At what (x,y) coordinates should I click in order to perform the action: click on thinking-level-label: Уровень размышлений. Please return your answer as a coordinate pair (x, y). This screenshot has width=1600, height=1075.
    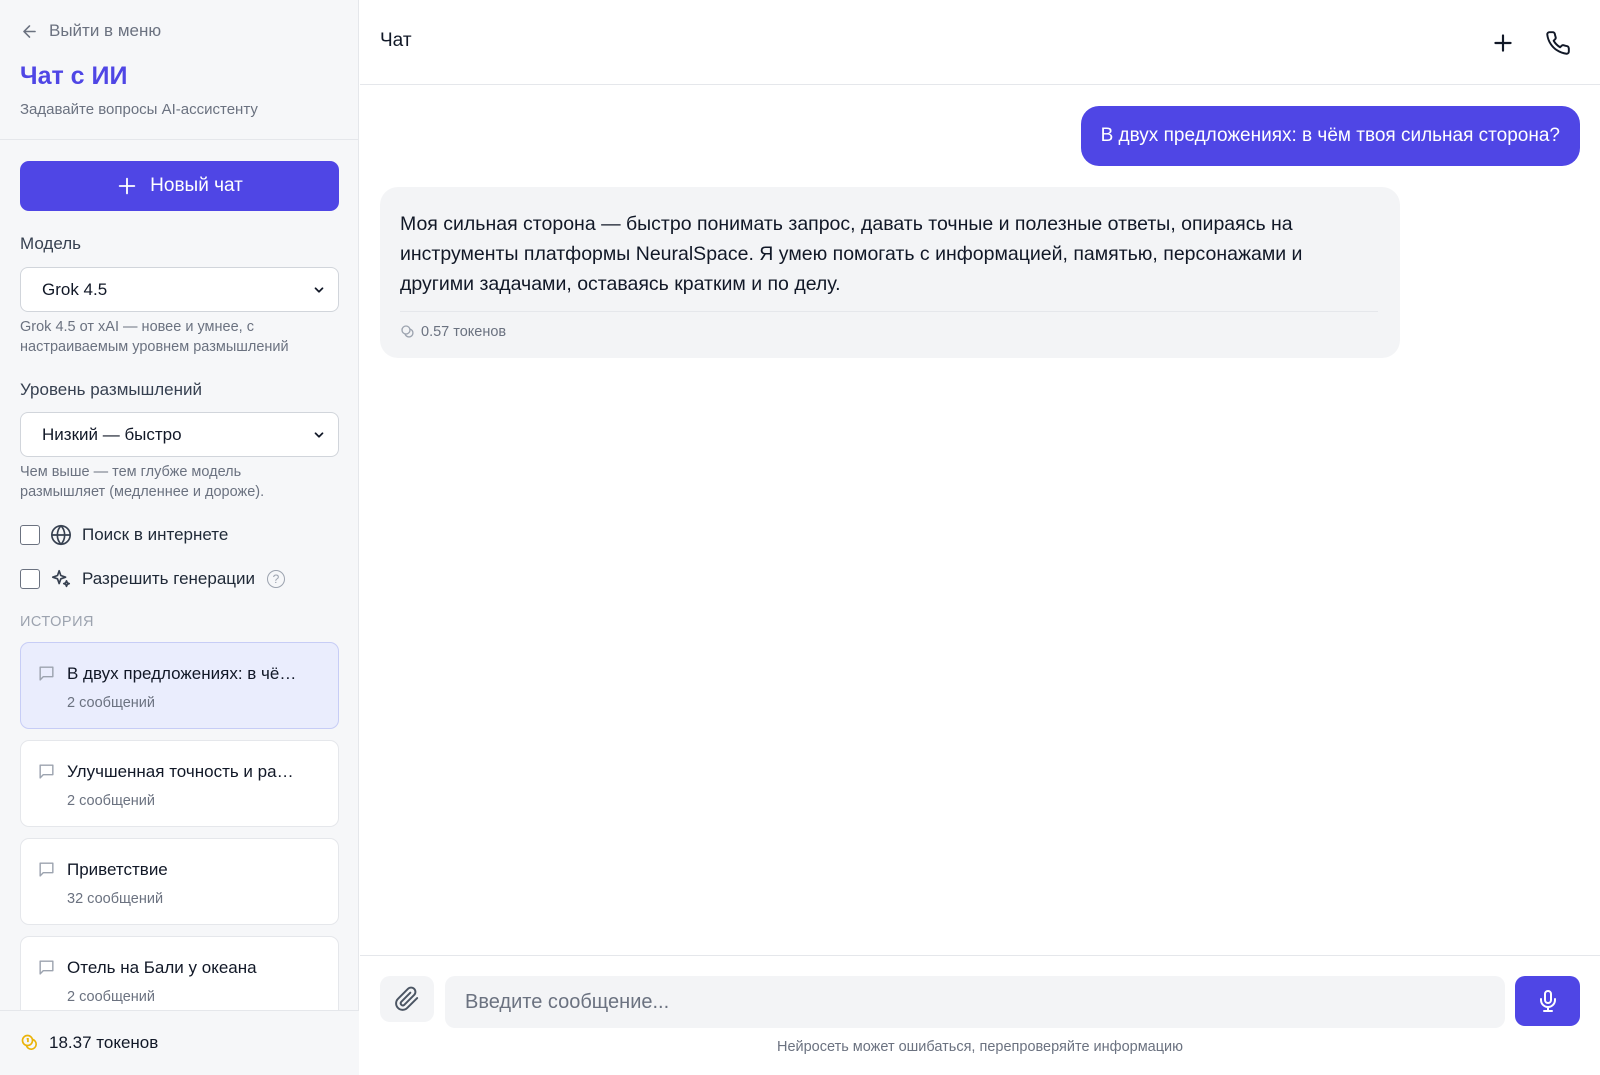
    Looking at the image, I should click on (111, 389).